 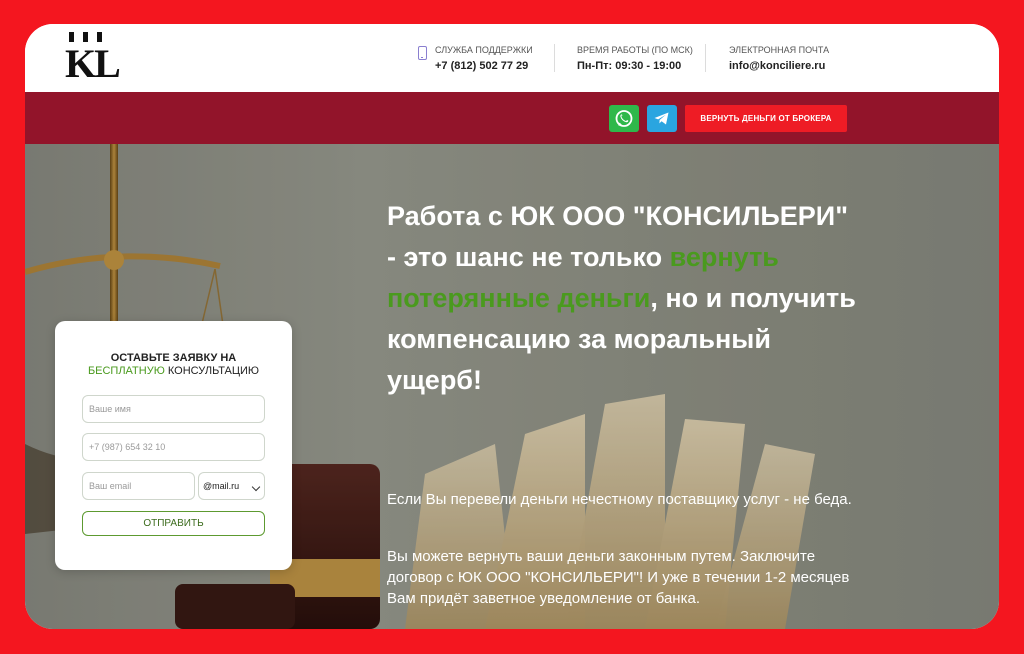 I want to click on email-value: info@konciliere.ru, so click(x=779, y=66).